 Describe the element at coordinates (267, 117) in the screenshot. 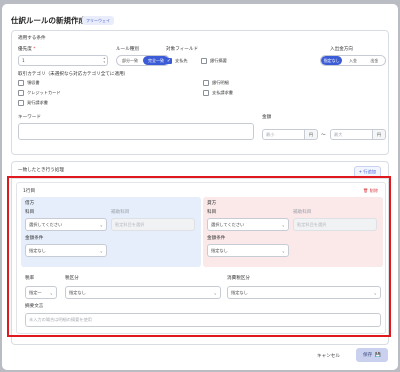

I see `amount-label: 金額` at that location.